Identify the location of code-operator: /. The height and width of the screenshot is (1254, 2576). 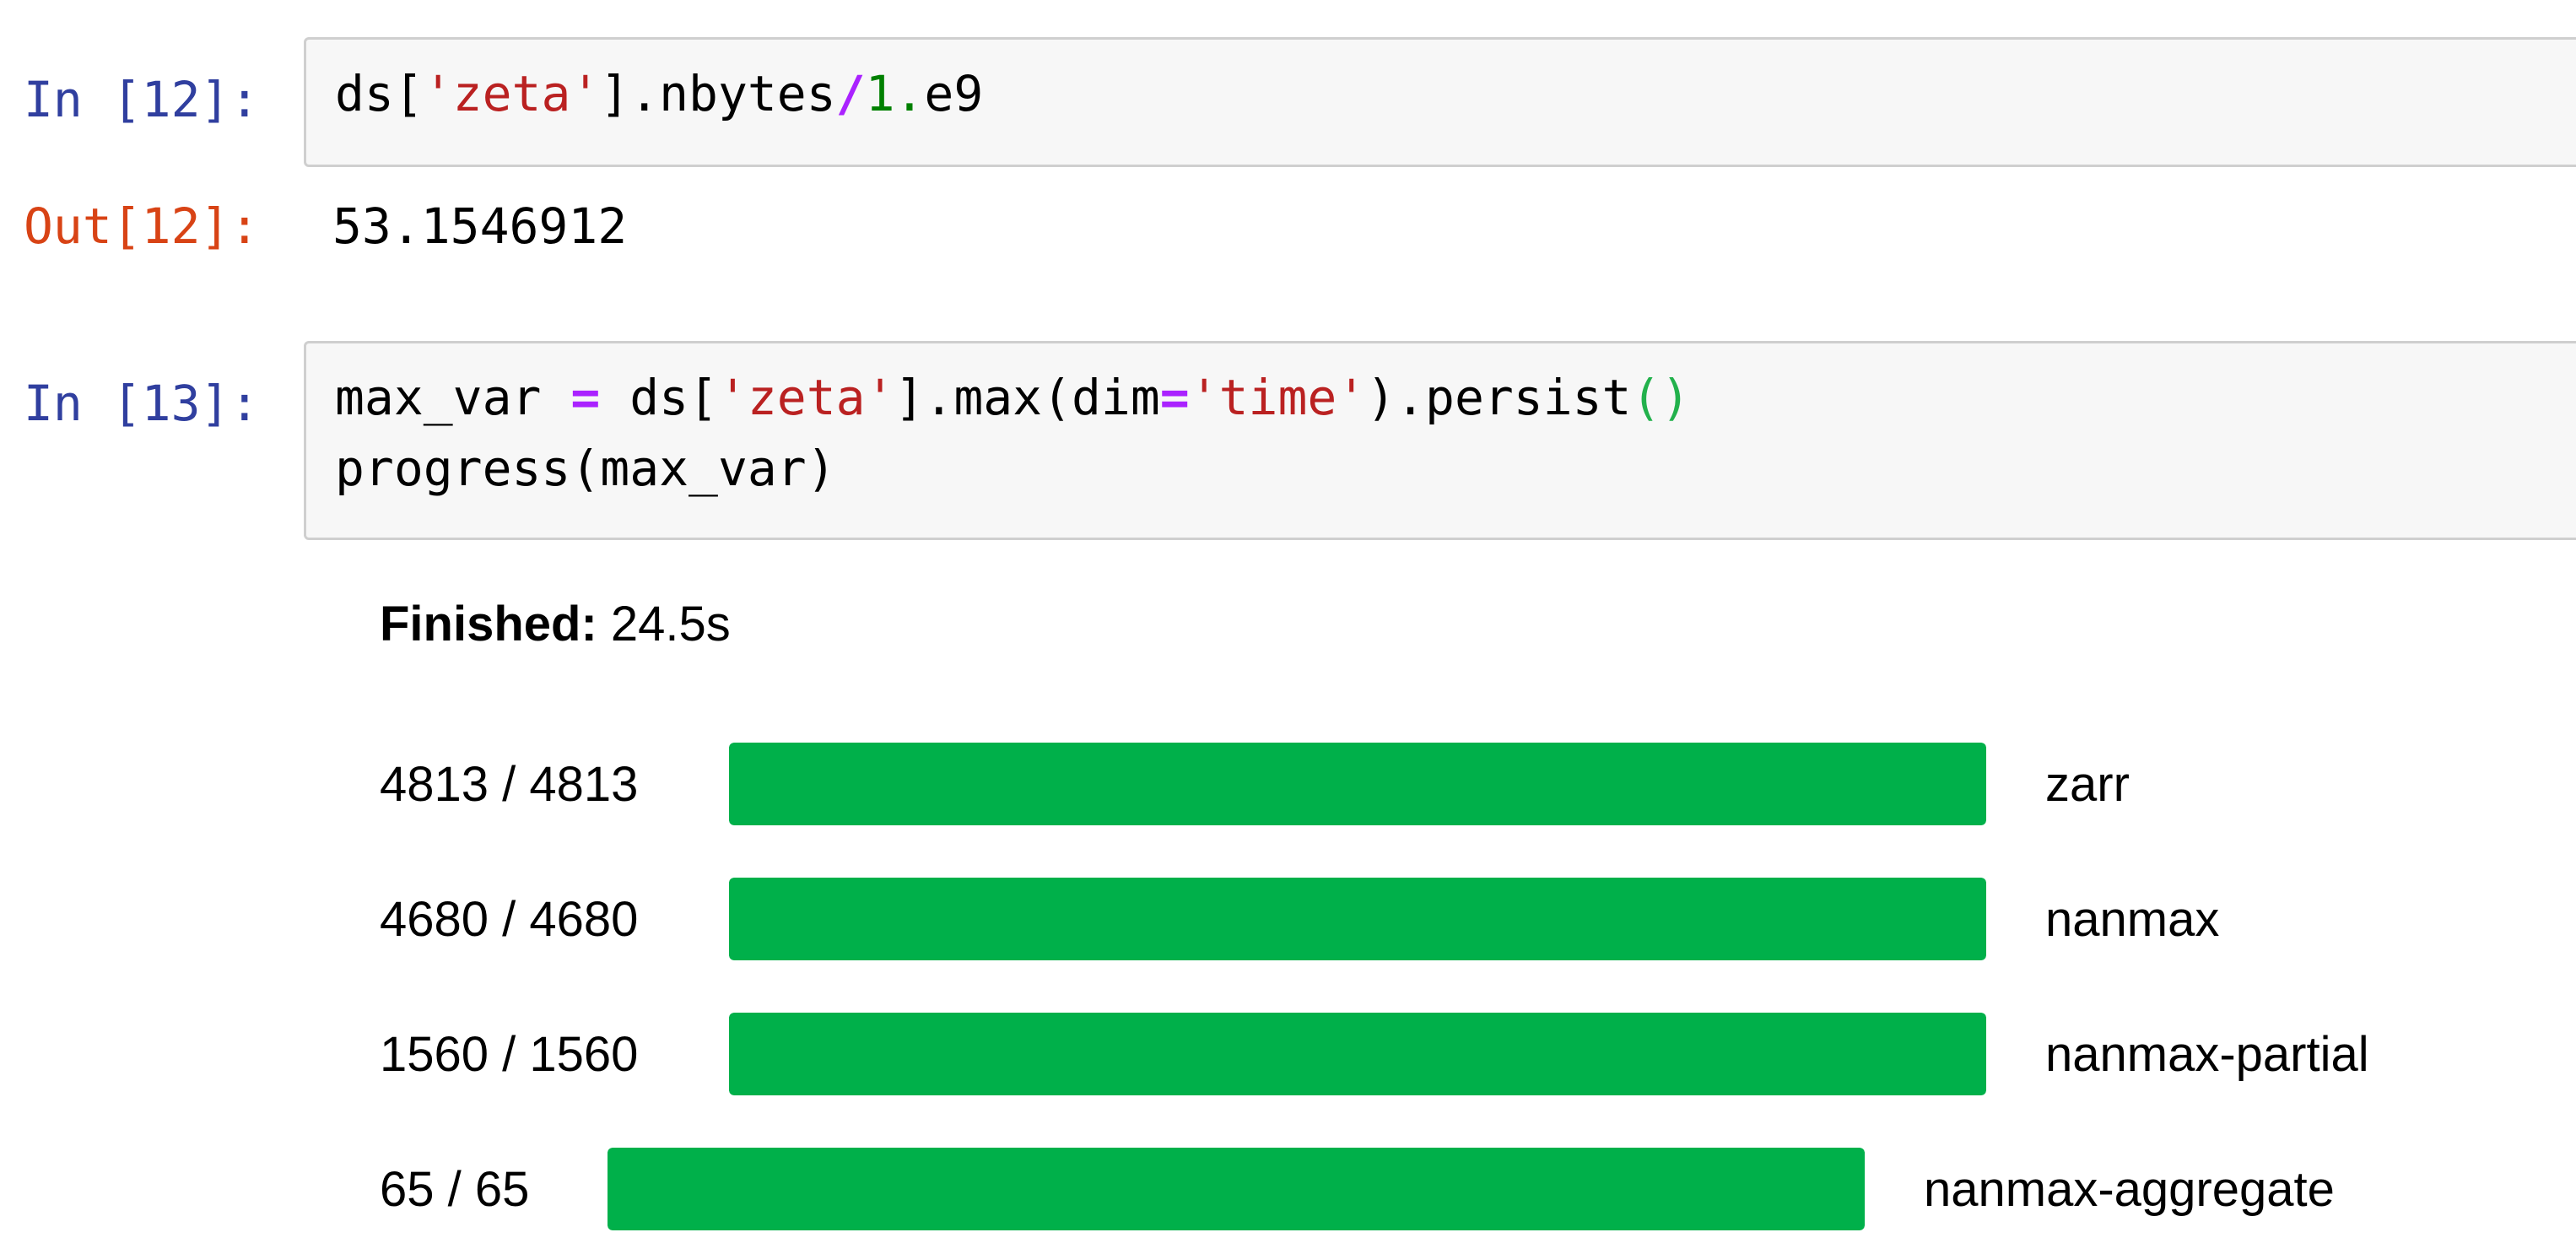
(850, 93).